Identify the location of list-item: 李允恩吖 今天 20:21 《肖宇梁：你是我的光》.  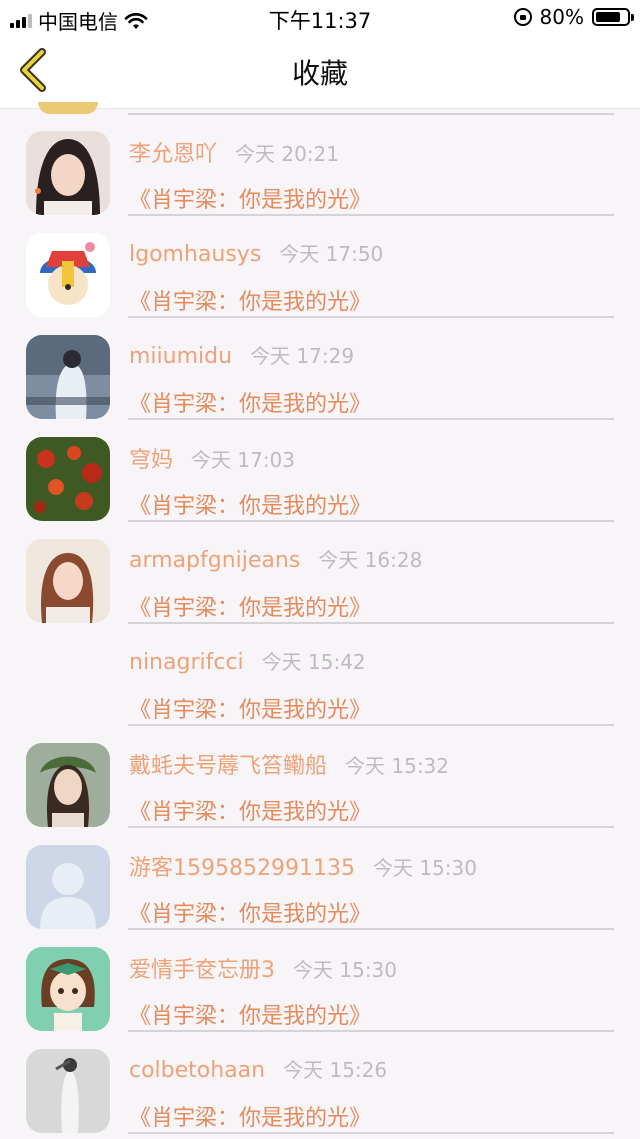
(320, 162).